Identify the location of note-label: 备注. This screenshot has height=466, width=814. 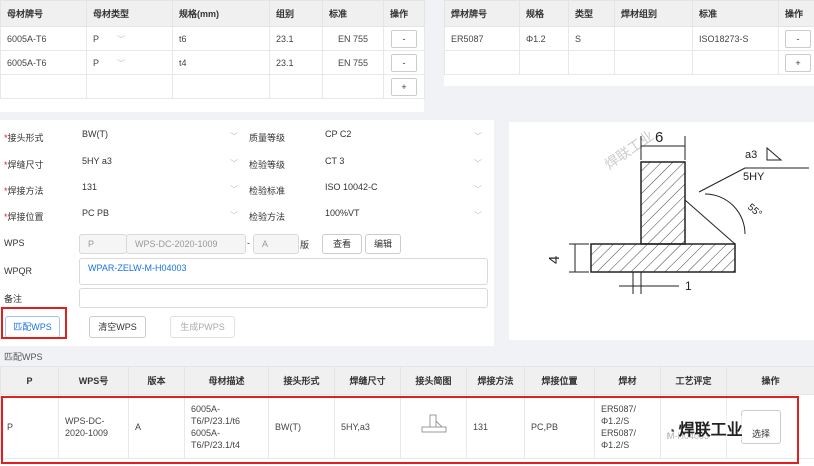
(13, 299).